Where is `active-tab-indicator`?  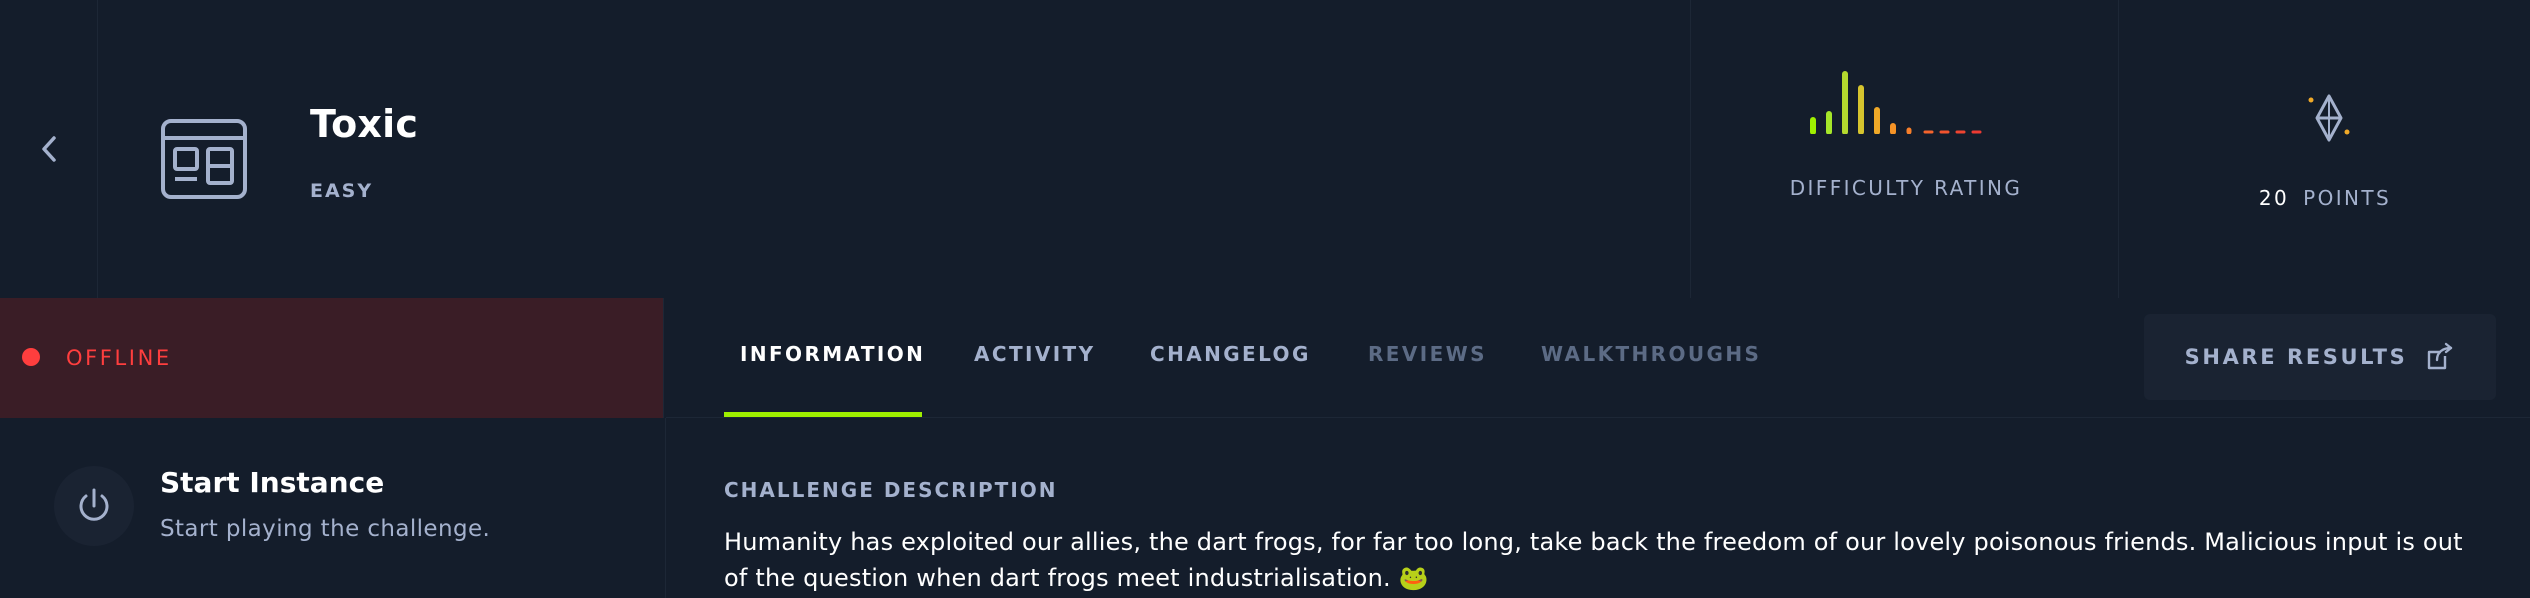 active-tab-indicator is located at coordinates (823, 414).